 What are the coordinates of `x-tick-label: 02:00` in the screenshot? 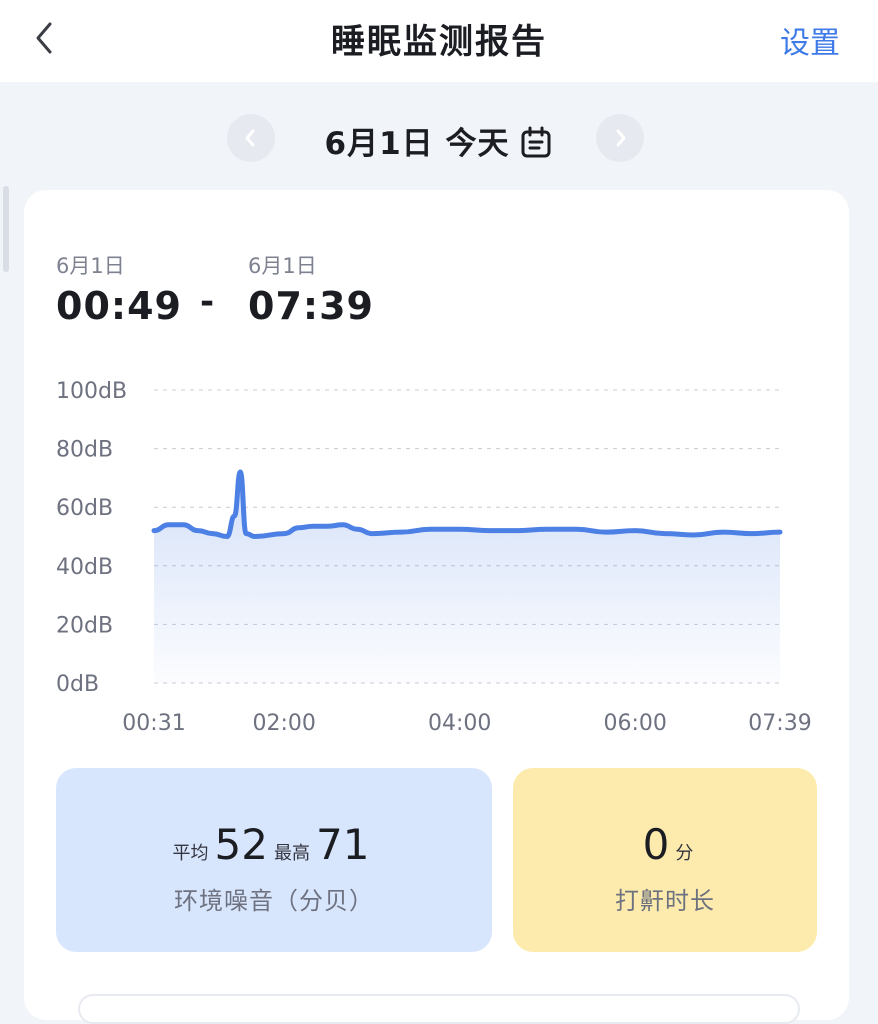 It's located at (283, 723).